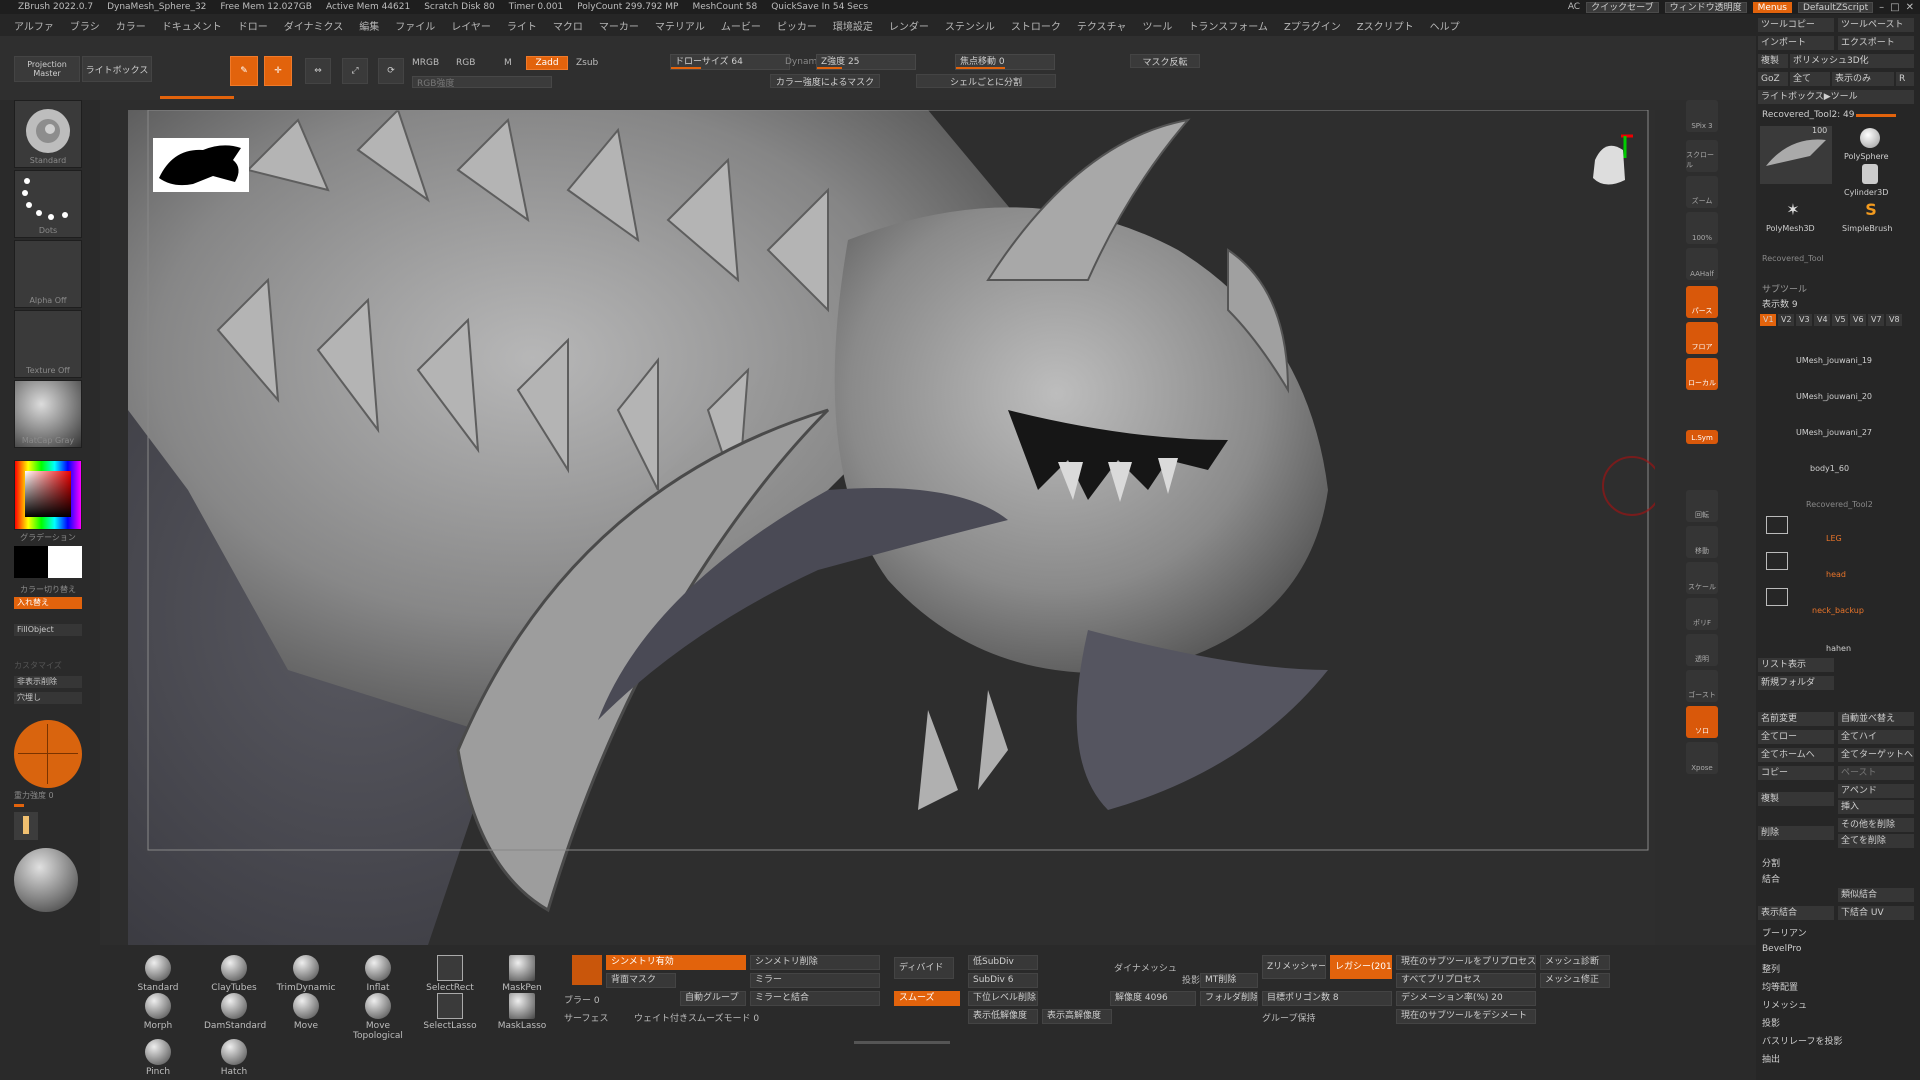 Image resolution: width=1920 pixels, height=1080 pixels. I want to click on goz-all-button: 全て, so click(1810, 79).